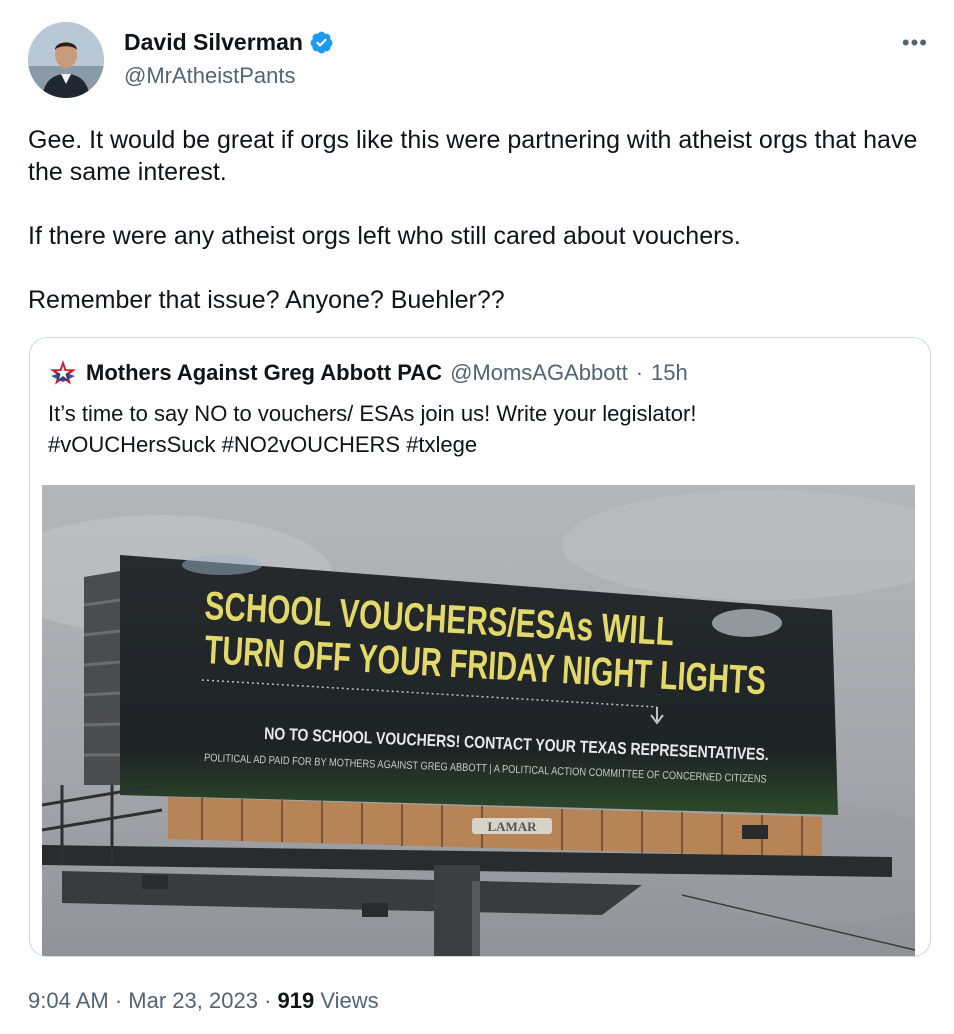 The image size is (954, 1034). I want to click on quoted-age: 15h, so click(669, 373).